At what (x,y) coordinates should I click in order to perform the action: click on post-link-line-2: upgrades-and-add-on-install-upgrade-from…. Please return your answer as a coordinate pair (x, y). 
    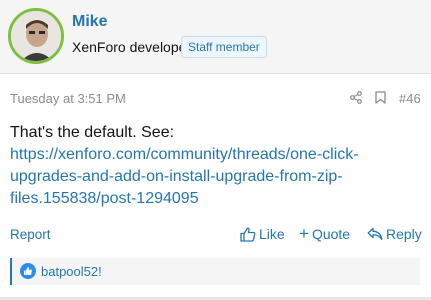
    Looking at the image, I should click on (176, 176).